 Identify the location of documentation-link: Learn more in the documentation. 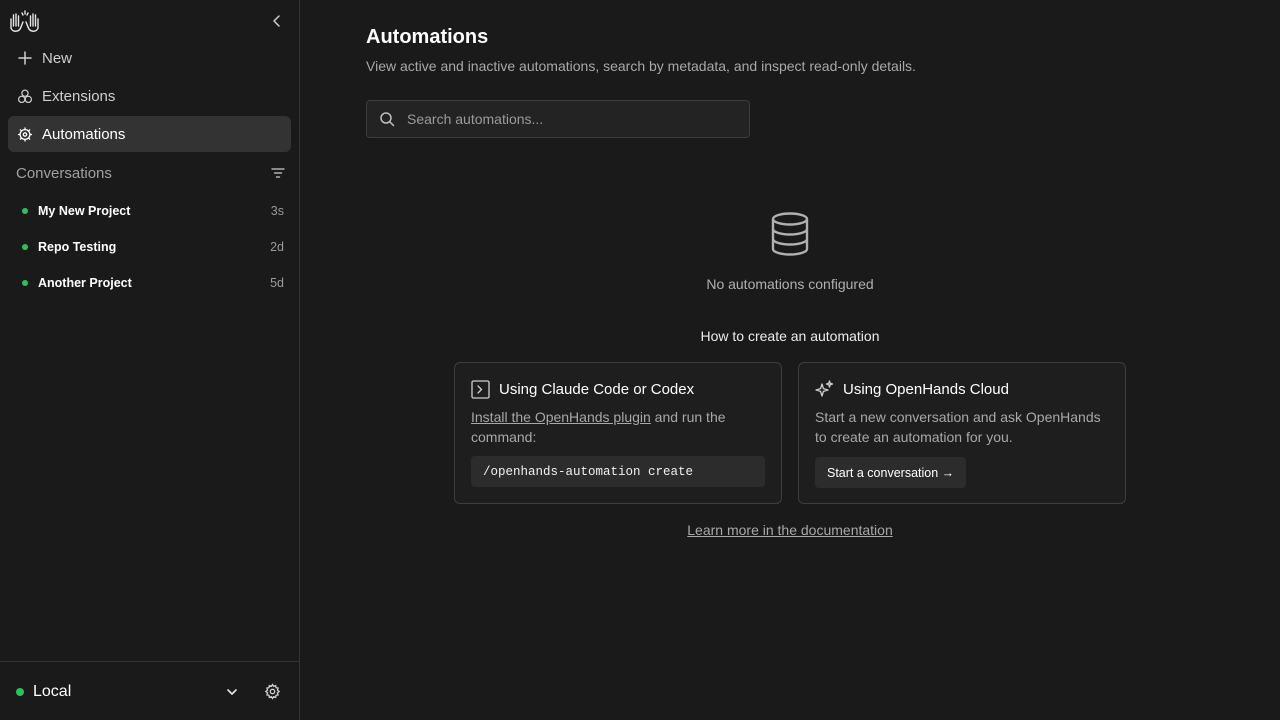
(790, 530).